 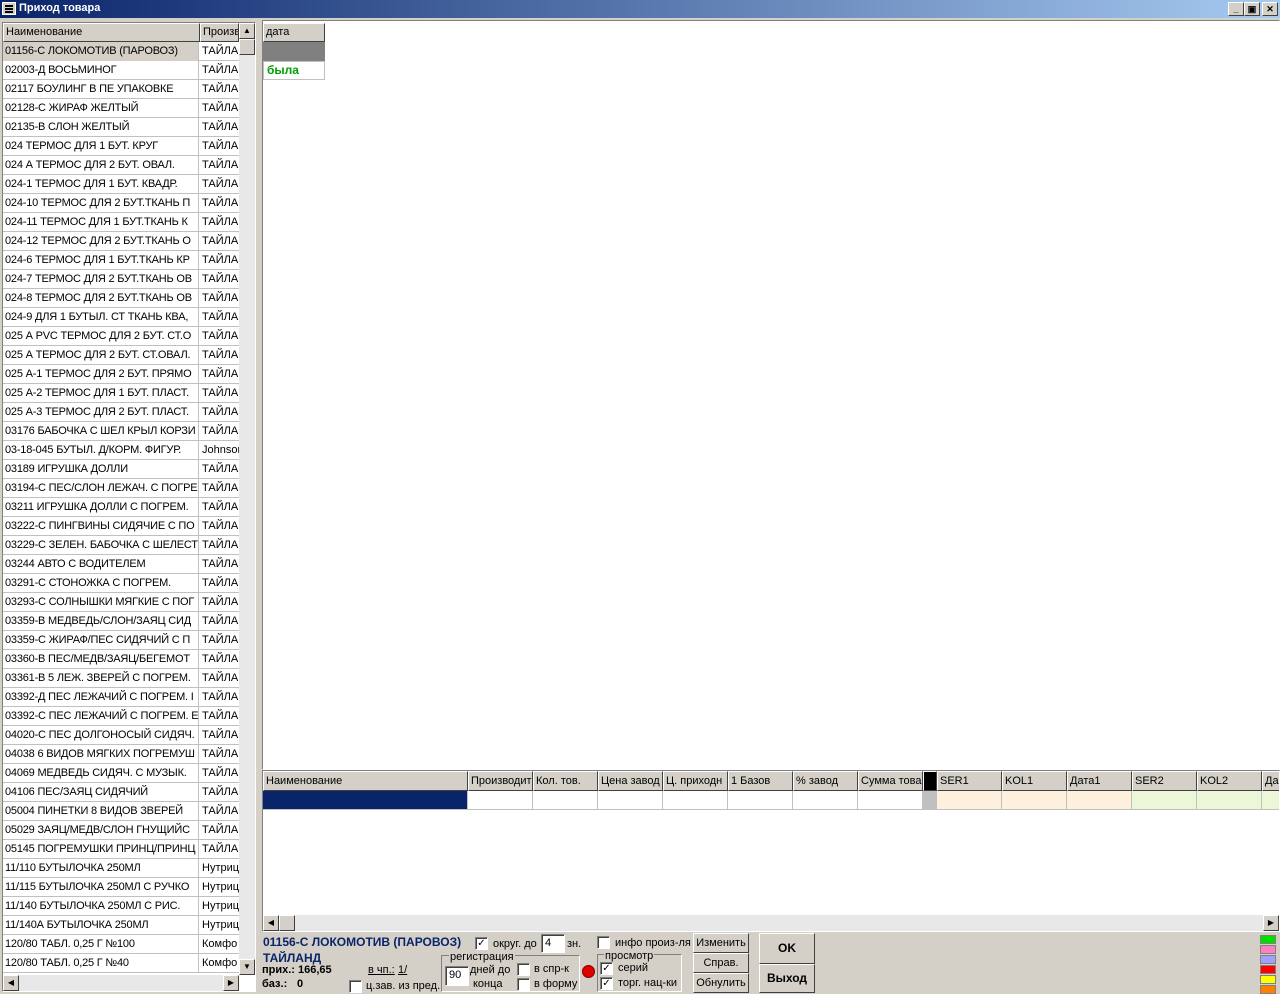 What do you see at coordinates (121, 336) in the screenshot?
I see `table-row: 025 А РVC ТЕРМОС ДЛЯ 2 БУТ. СТ.О ТАЙЛА` at bounding box center [121, 336].